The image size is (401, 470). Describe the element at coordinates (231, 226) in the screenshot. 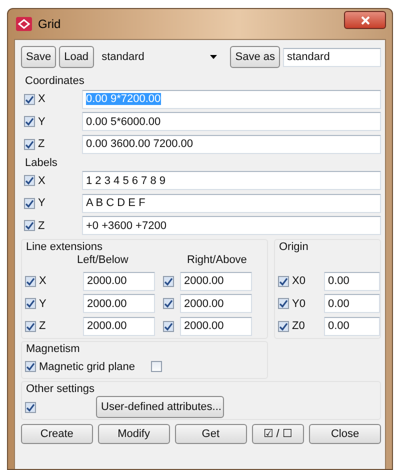

I see `label-field: +0 +3600 +7200` at that location.